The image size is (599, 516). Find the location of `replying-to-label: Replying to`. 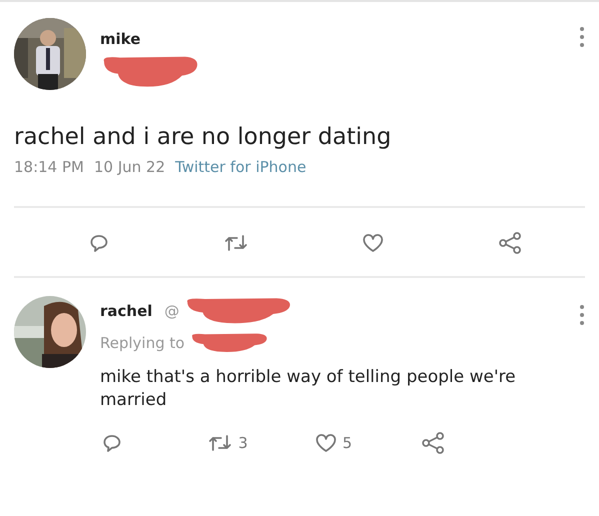

replying-to-label: Replying to is located at coordinates (142, 343).